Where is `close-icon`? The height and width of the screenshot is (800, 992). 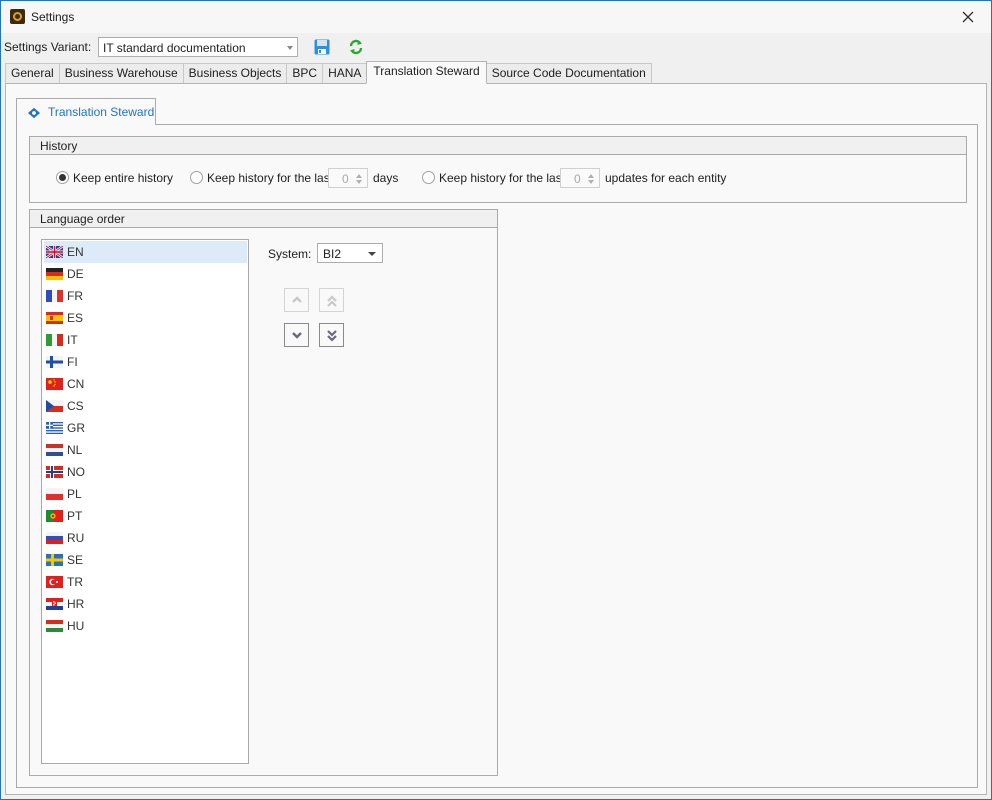 close-icon is located at coordinates (968, 17).